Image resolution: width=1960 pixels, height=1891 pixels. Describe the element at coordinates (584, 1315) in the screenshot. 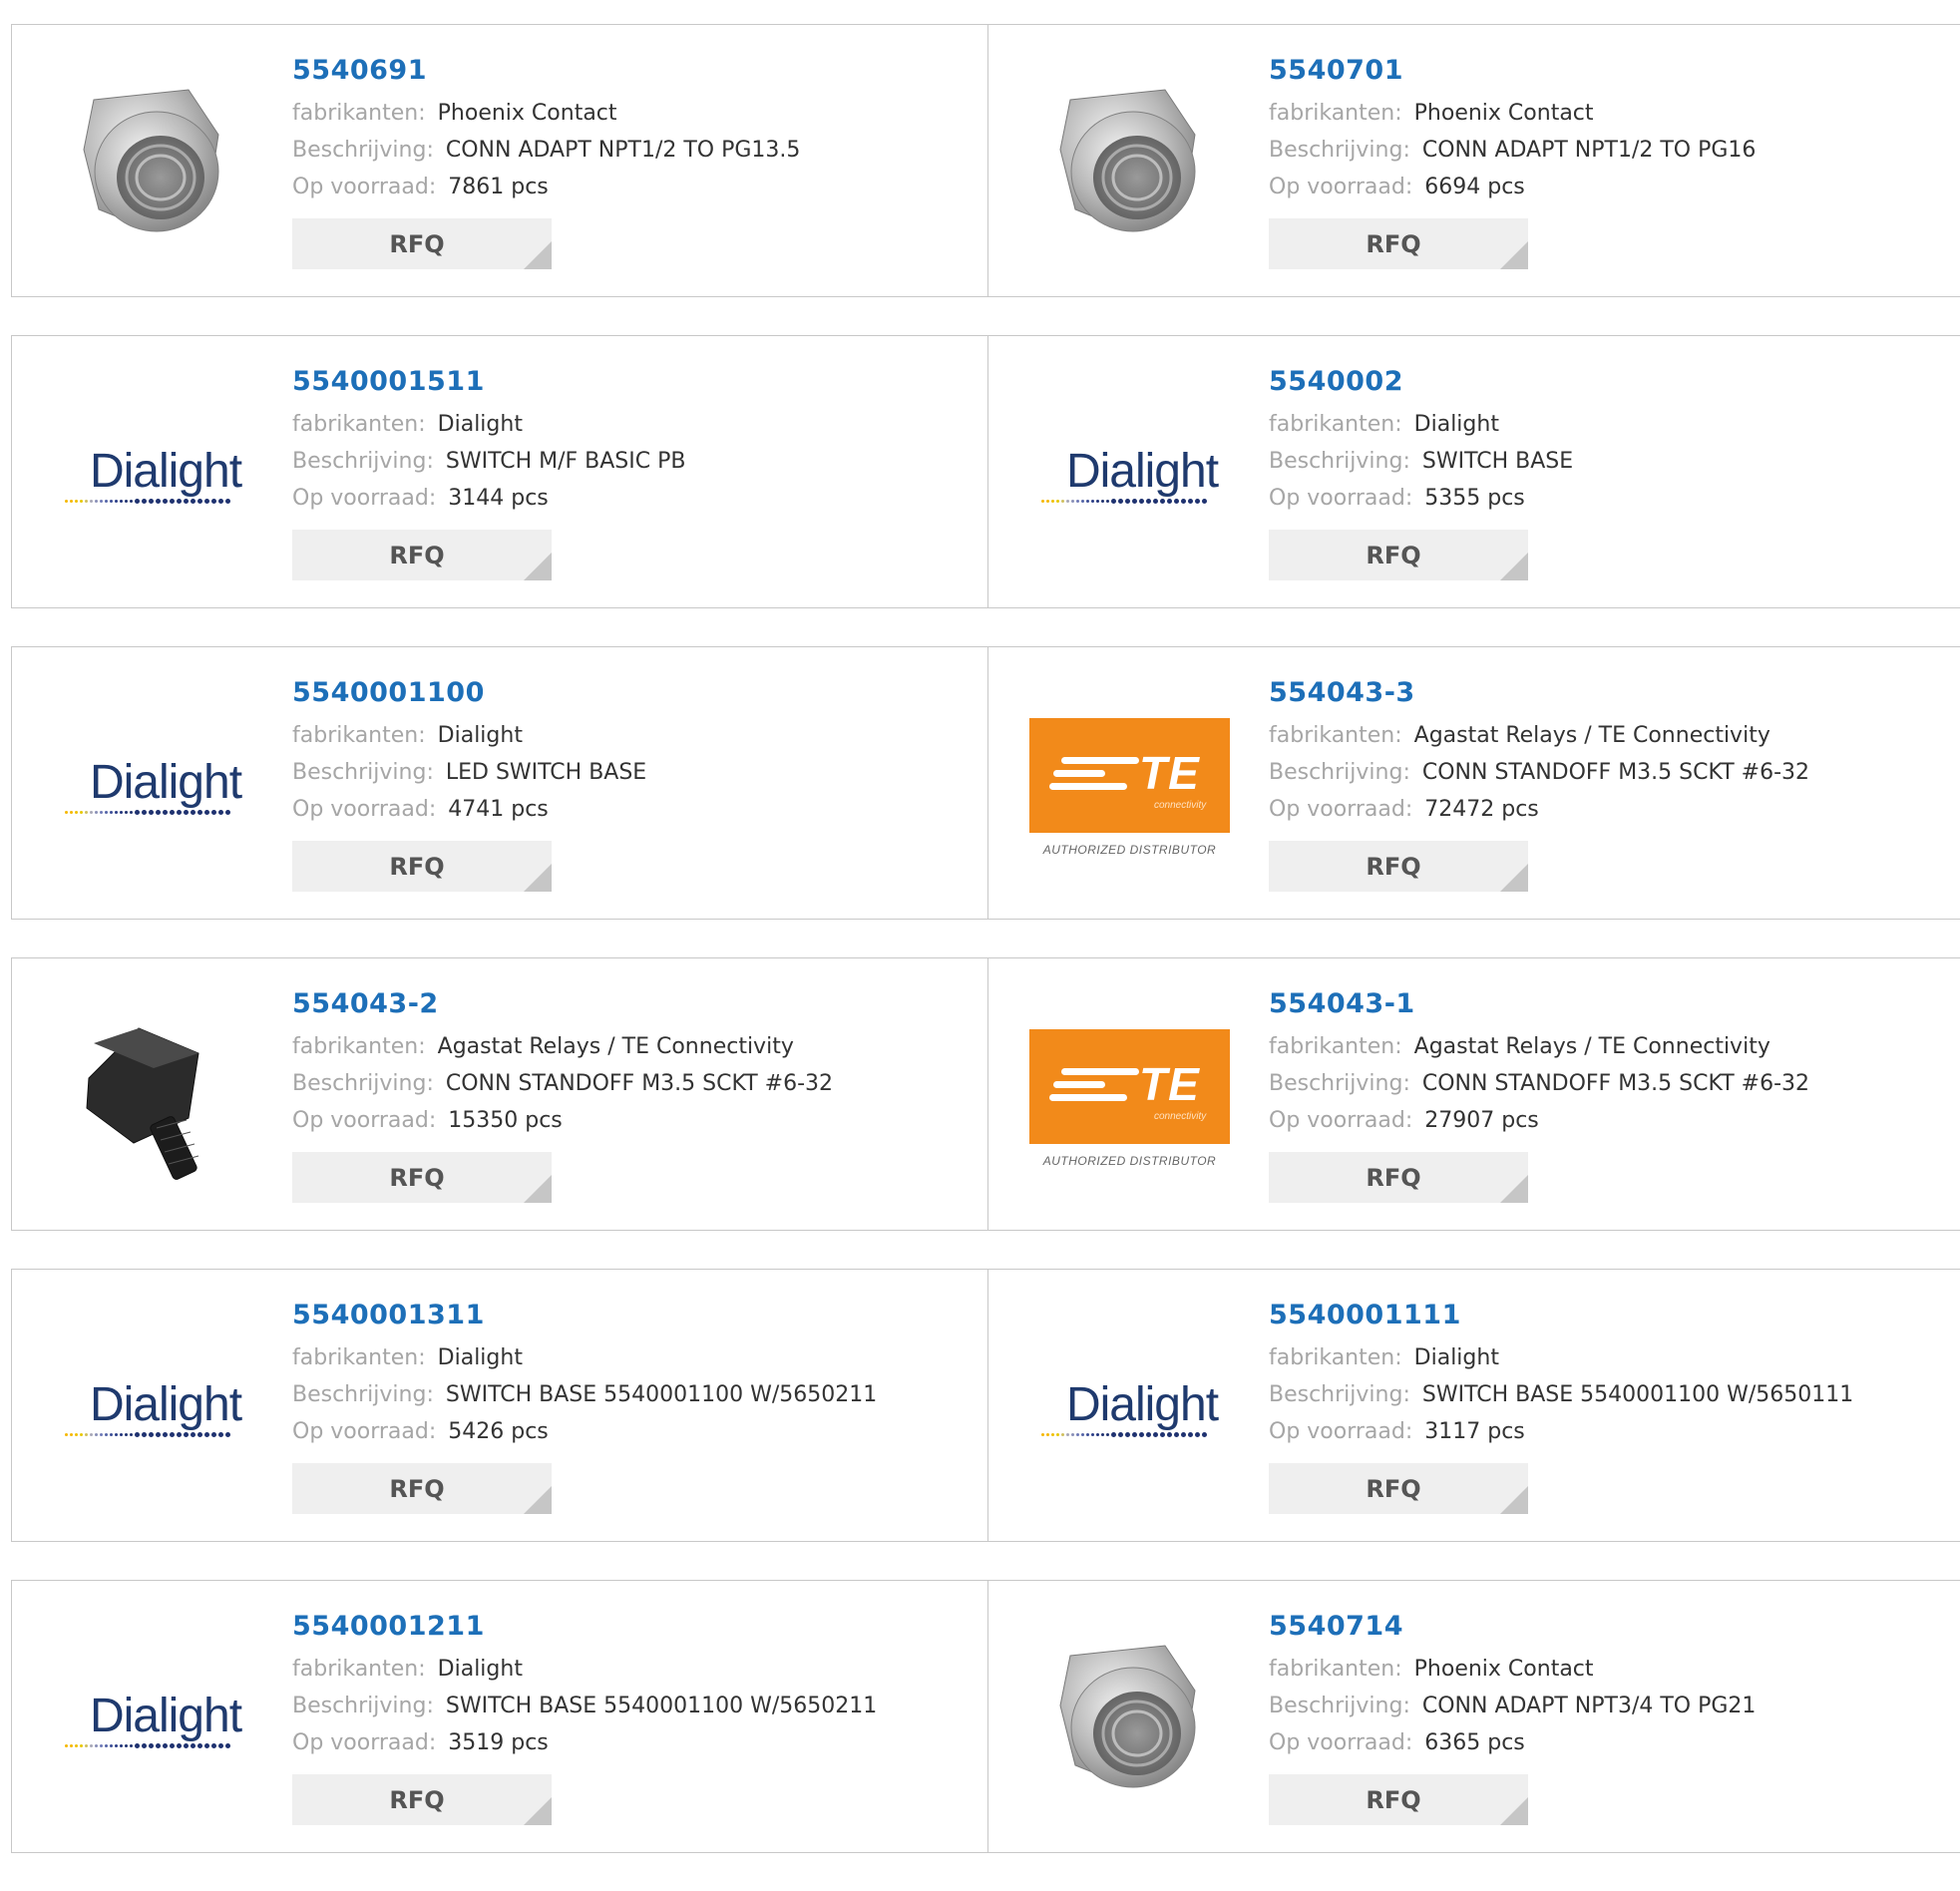

I see `part-number-link: 5540001311` at that location.